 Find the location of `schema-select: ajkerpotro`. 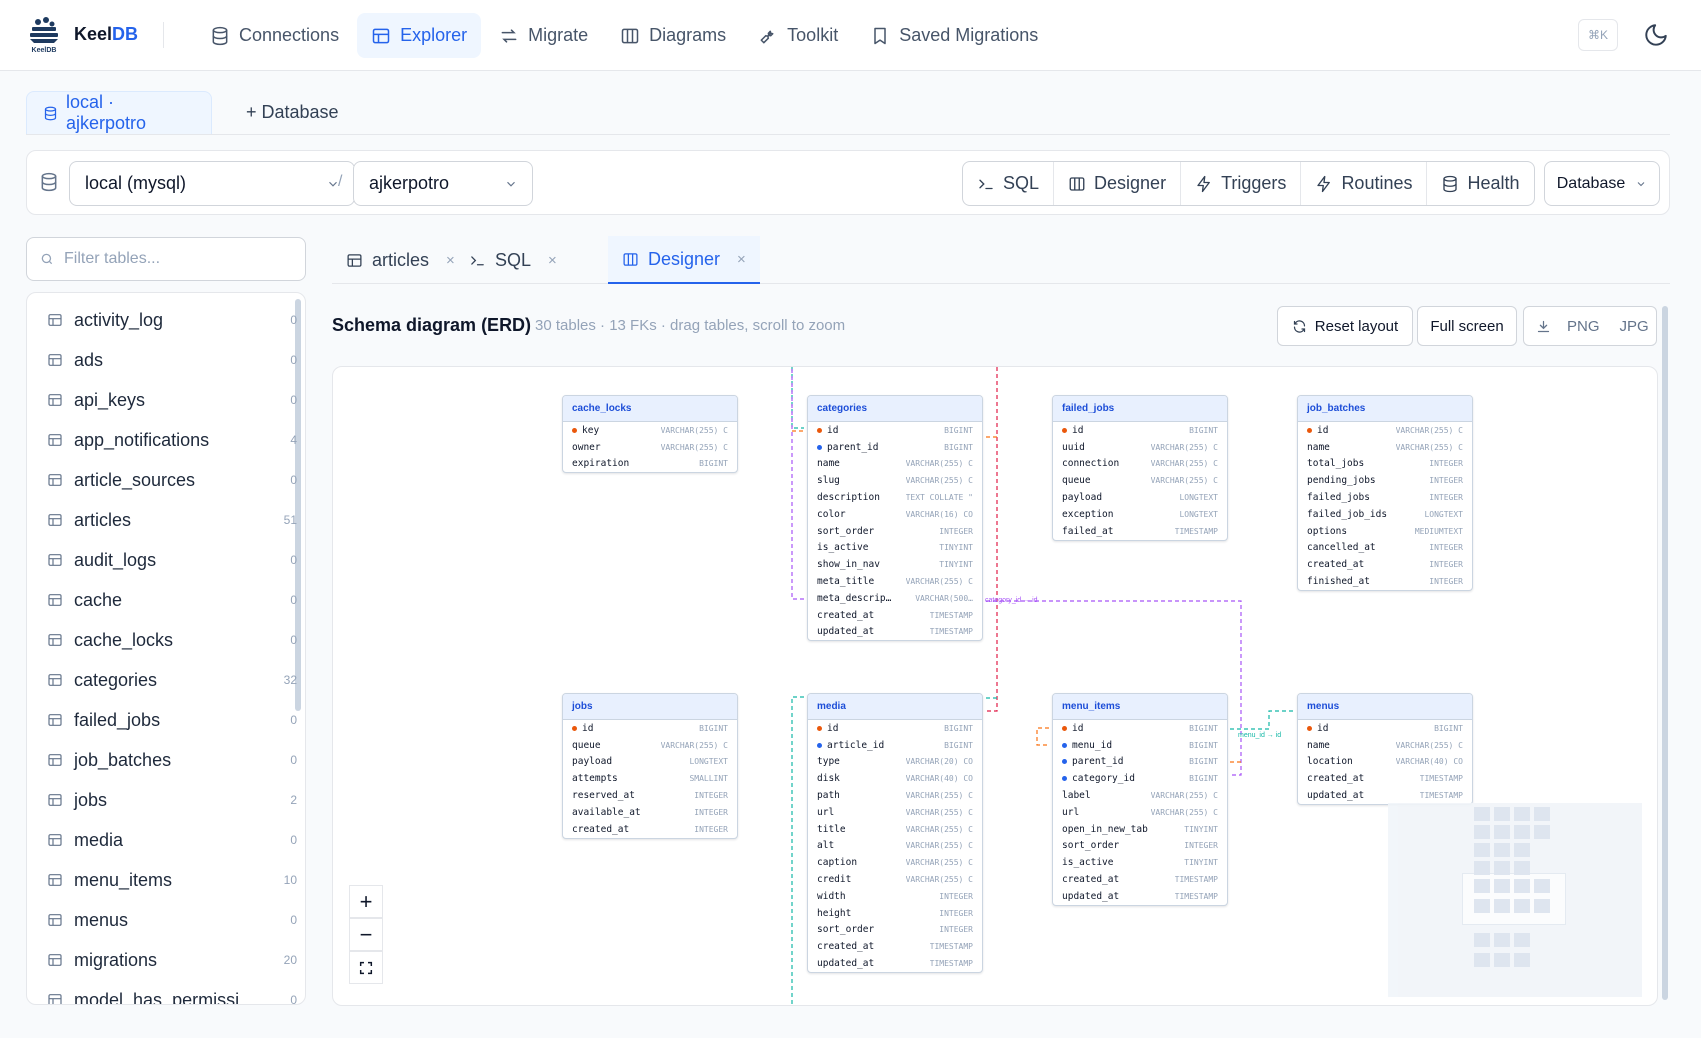

schema-select: ajkerpotro is located at coordinates (443, 183).